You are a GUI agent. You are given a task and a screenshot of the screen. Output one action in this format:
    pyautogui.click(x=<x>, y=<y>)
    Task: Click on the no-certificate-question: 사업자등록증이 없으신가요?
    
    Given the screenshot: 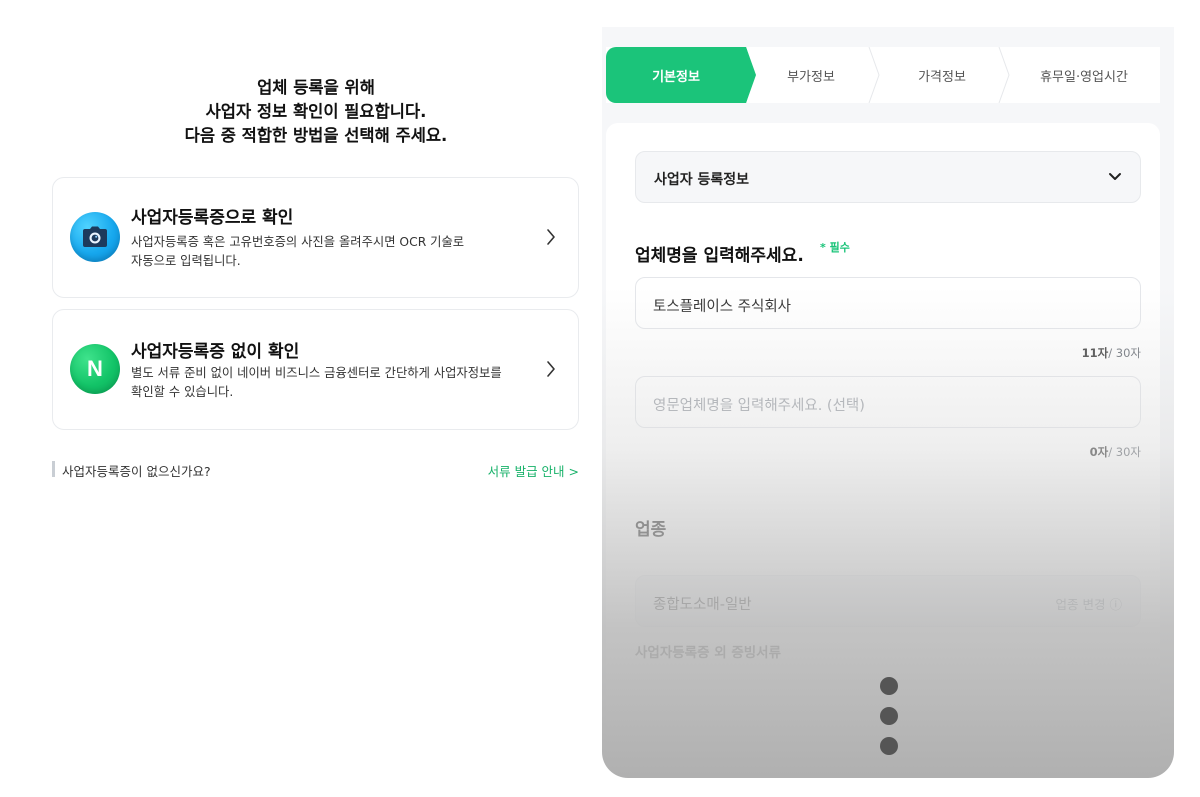 What is the action you would take?
    pyautogui.click(x=136, y=471)
    